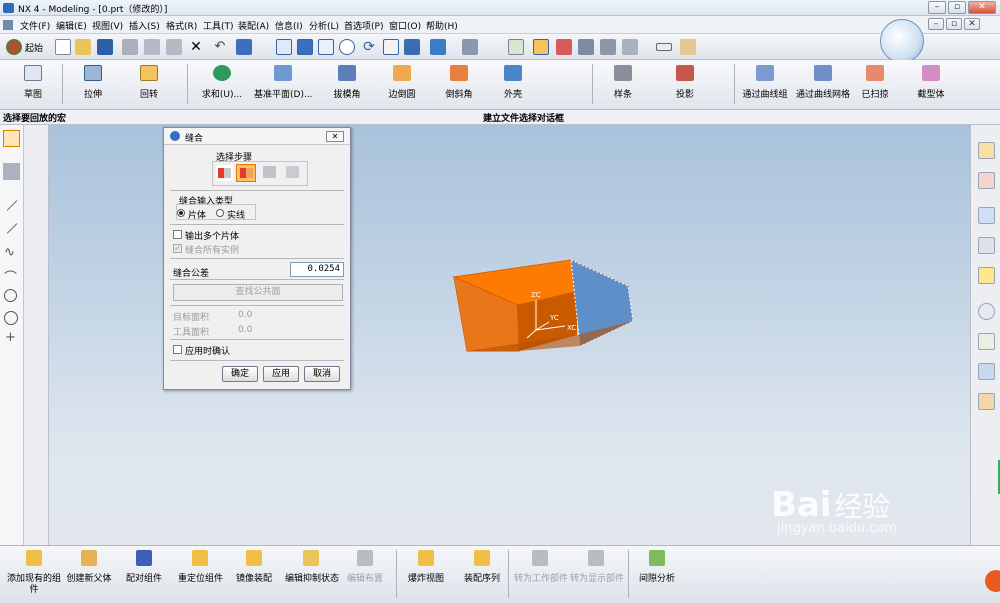 The height and width of the screenshot is (603, 1000). I want to click on process-studio-icon, so click(986, 371).